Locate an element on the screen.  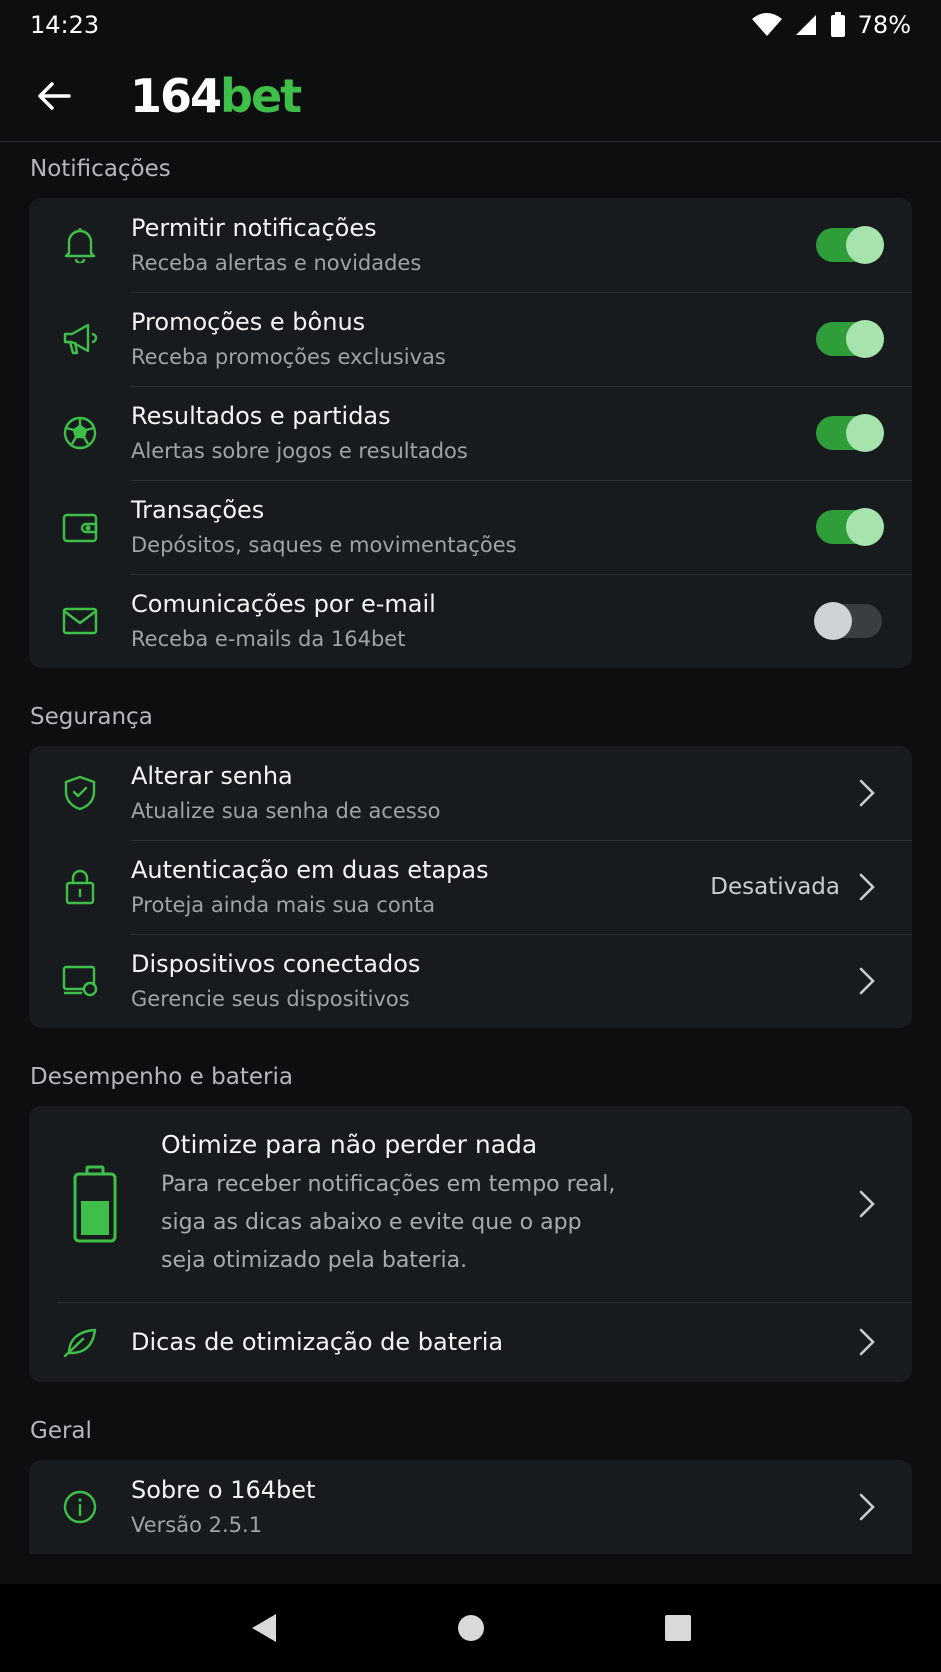
app-bar: 164bet is located at coordinates (470, 96).